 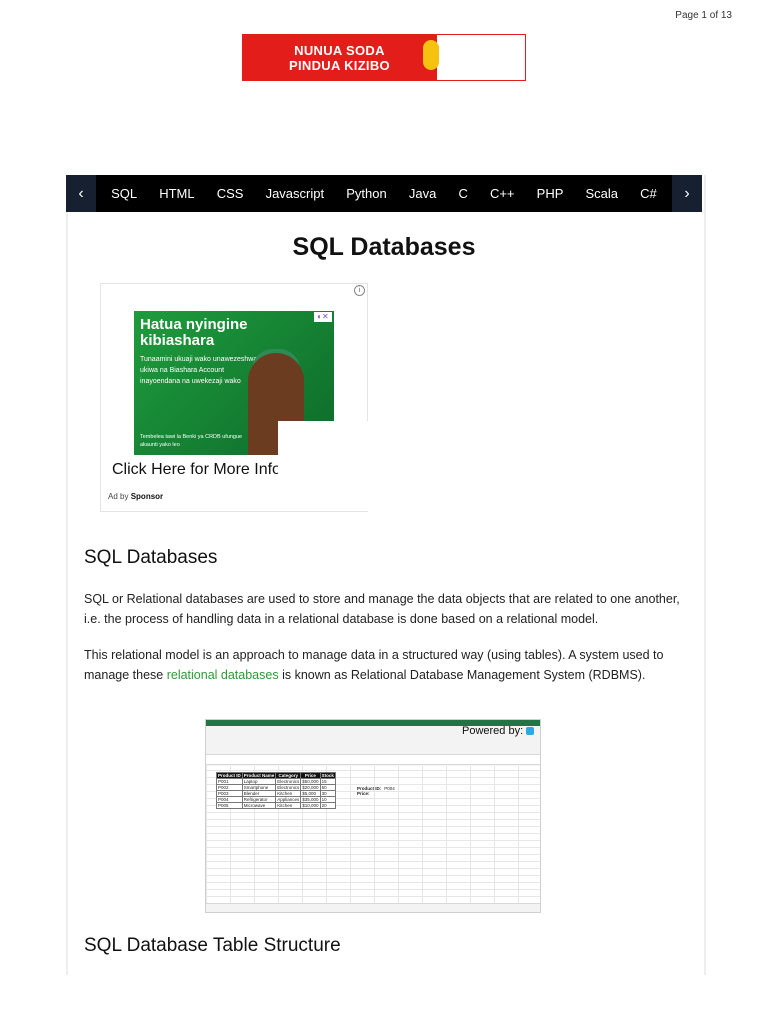 I want to click on nav-item-sql: SQL, so click(x=124, y=193).